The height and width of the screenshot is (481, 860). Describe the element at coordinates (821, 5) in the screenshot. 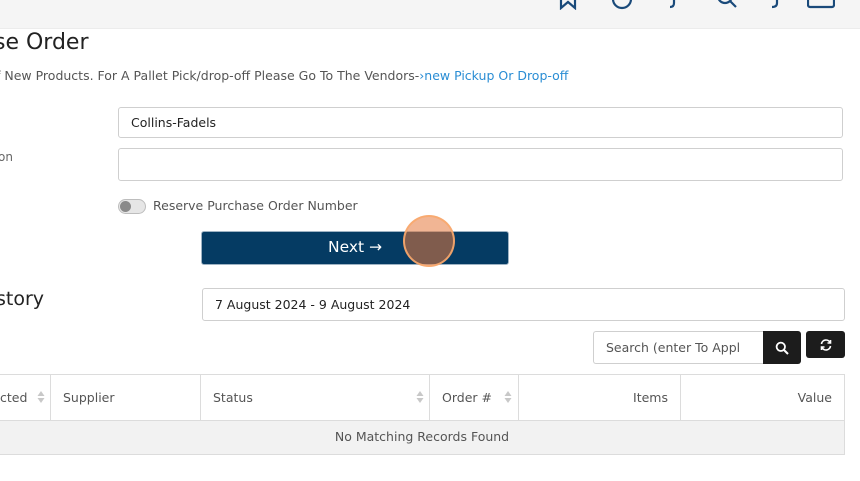

I see `menu-icon` at that location.